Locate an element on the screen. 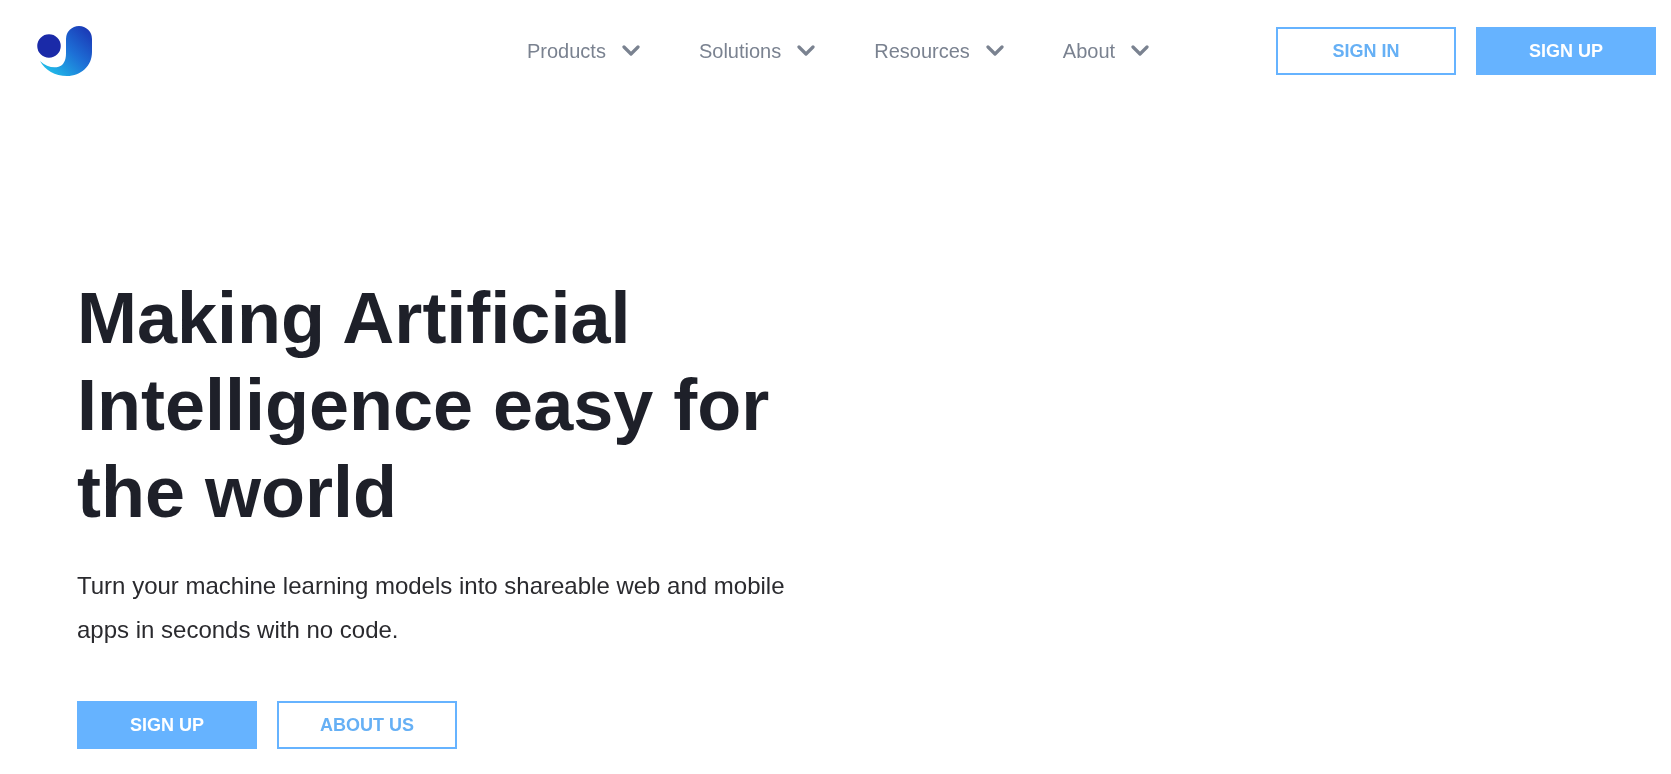 The width and height of the screenshot is (1671, 774). logo-icon is located at coordinates (64, 51).